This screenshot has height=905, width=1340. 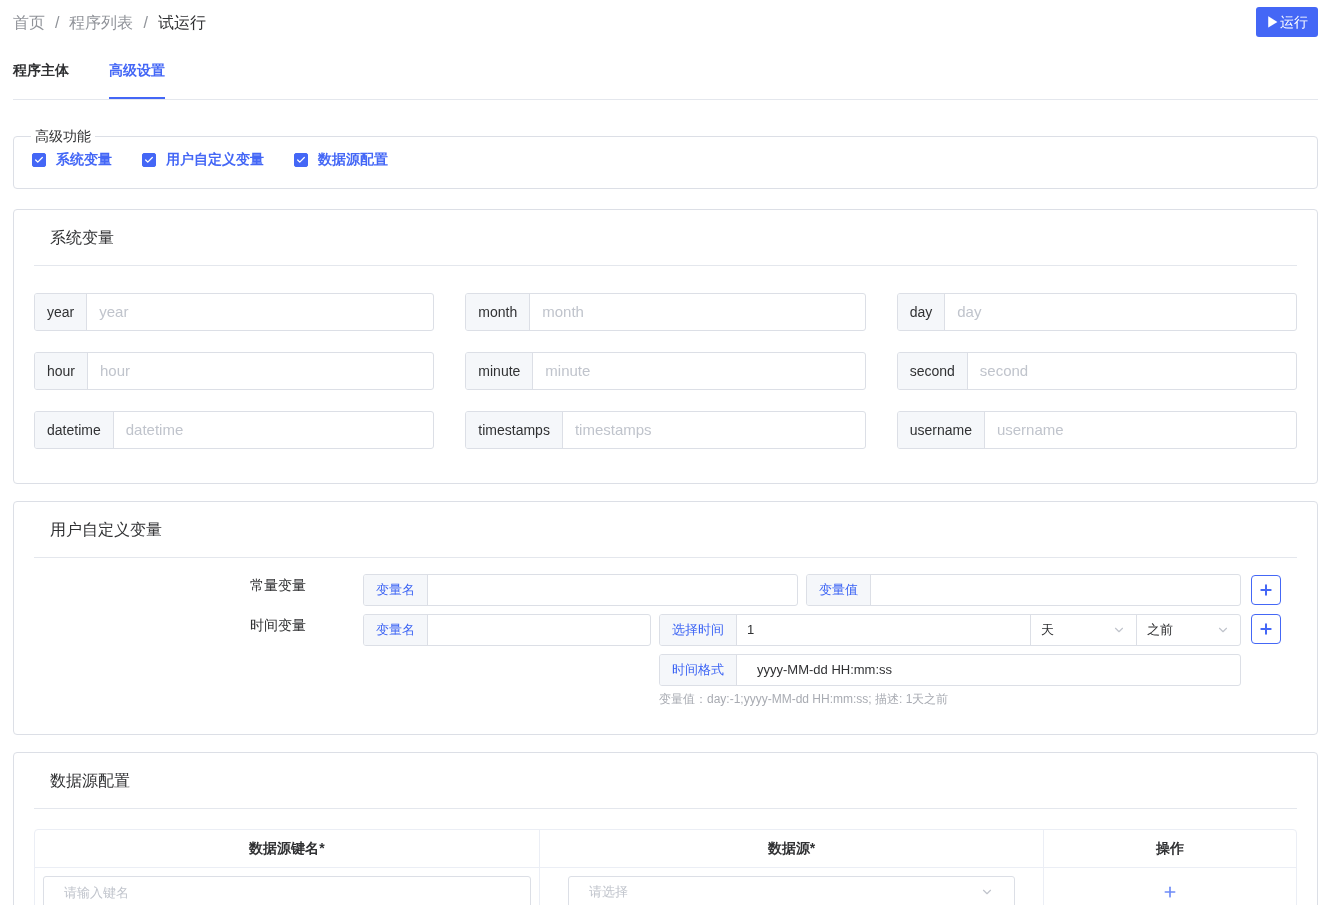 I want to click on row-label: 时间变量, so click(x=278, y=625).